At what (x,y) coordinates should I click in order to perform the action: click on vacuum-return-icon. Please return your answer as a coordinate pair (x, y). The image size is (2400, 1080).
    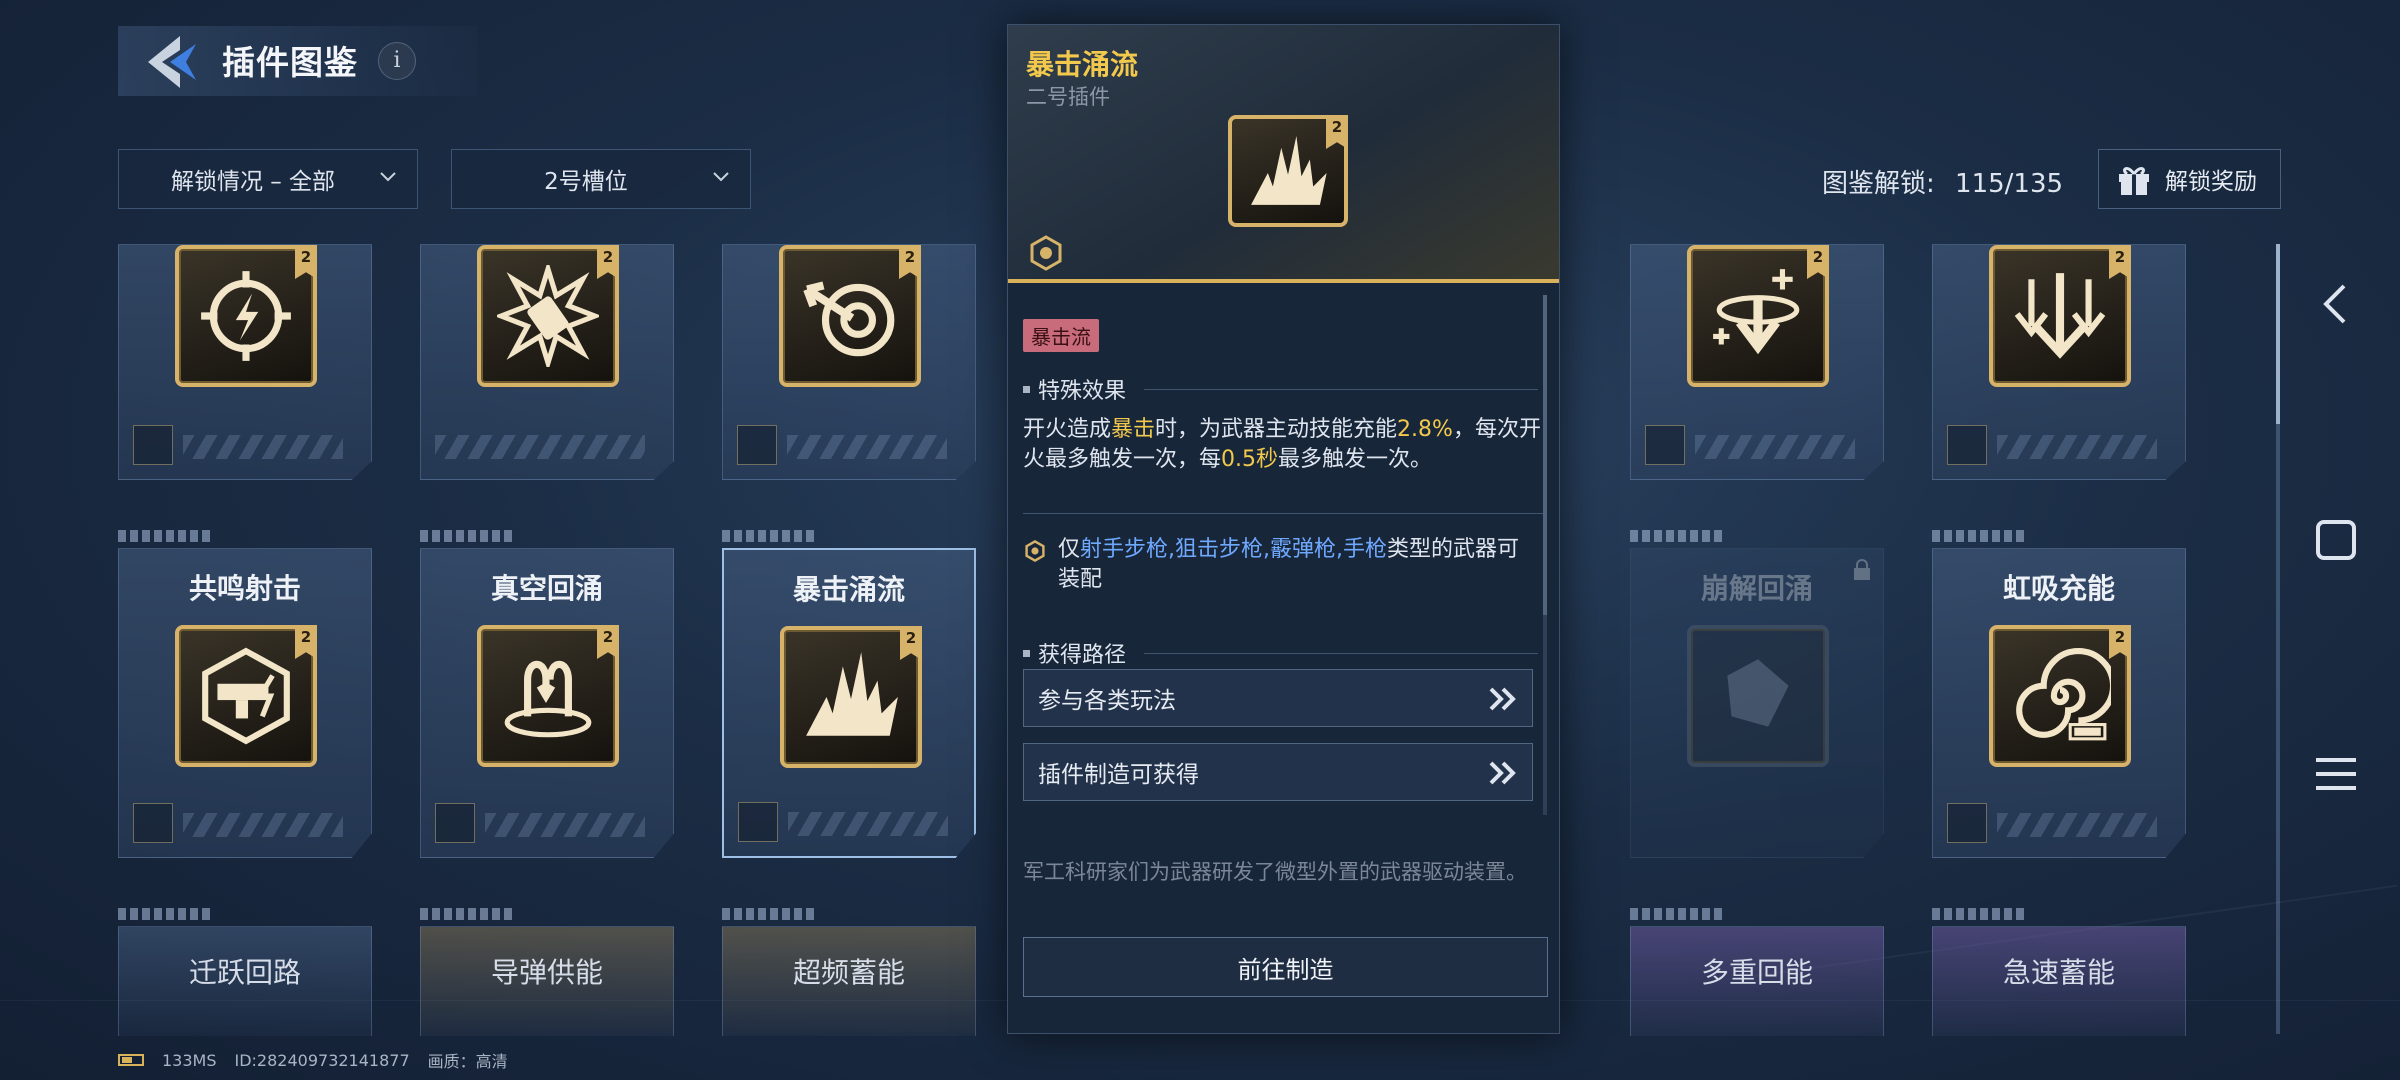
    Looking at the image, I should click on (548, 699).